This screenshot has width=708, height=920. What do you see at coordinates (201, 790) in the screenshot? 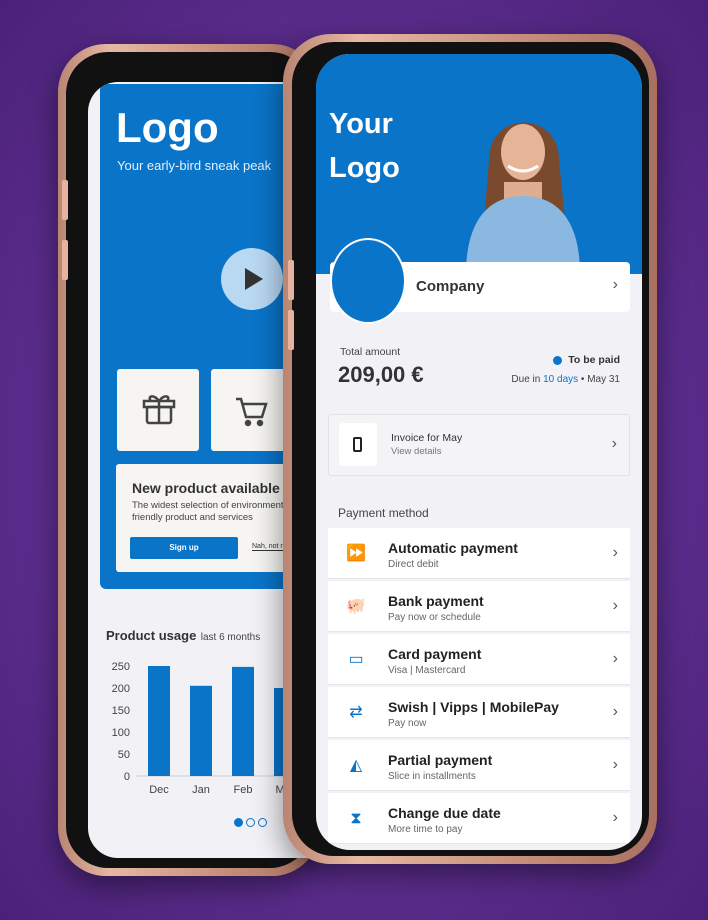
I see `x-tick-label: Jan` at bounding box center [201, 790].